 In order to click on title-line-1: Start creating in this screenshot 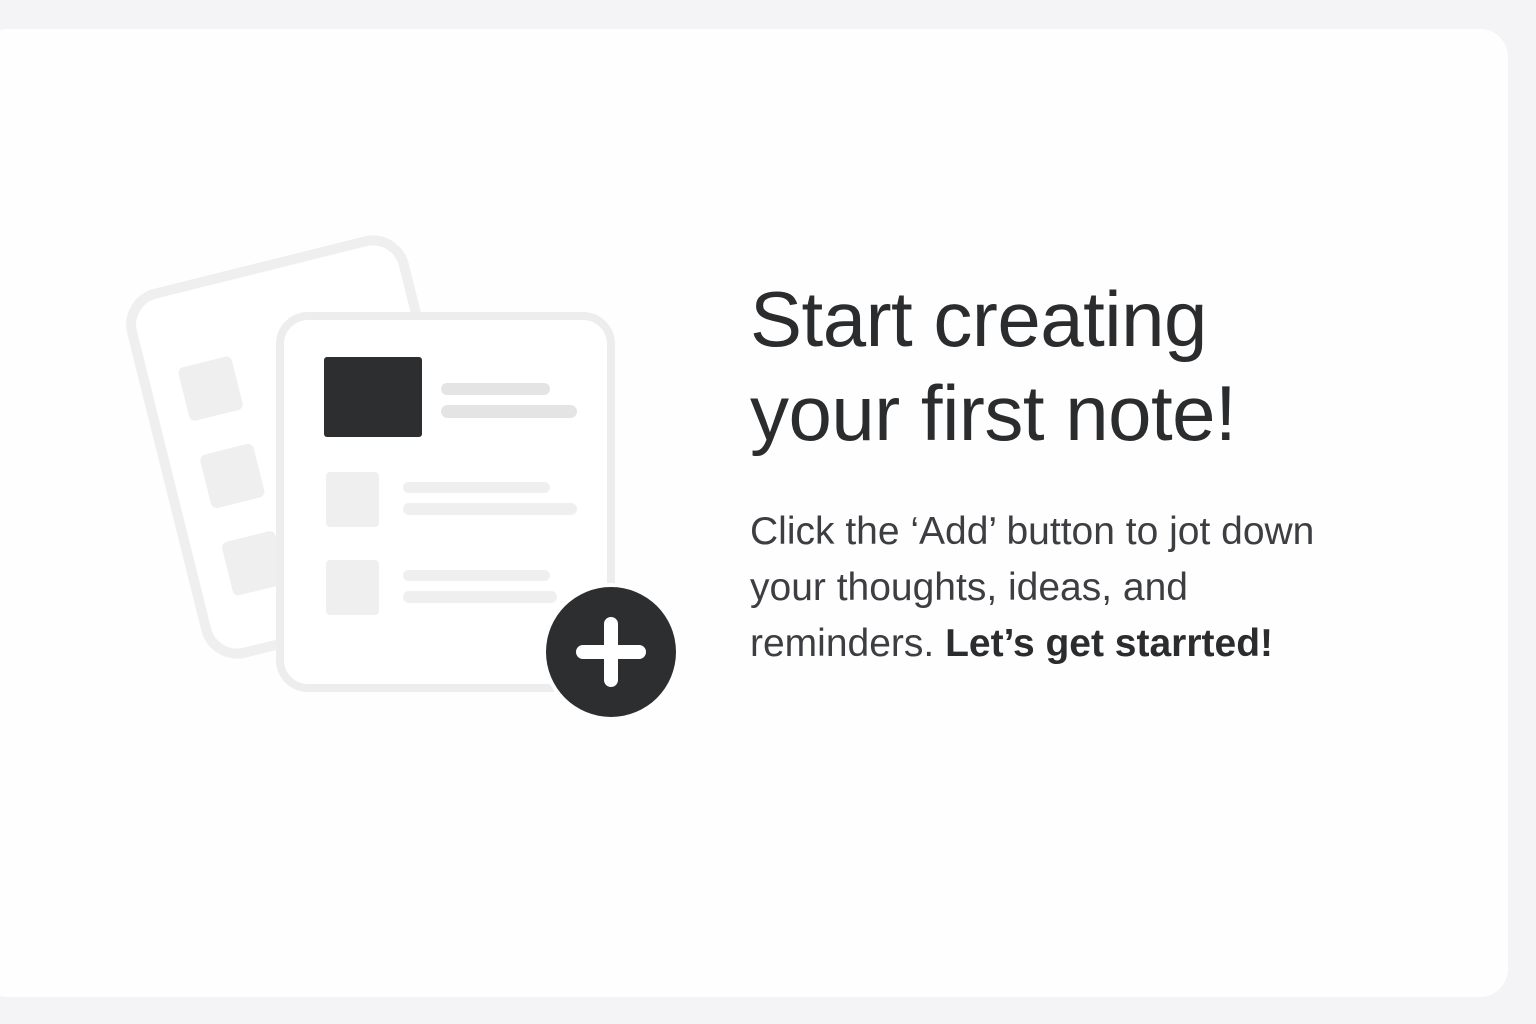, I will do `click(978, 319)`.